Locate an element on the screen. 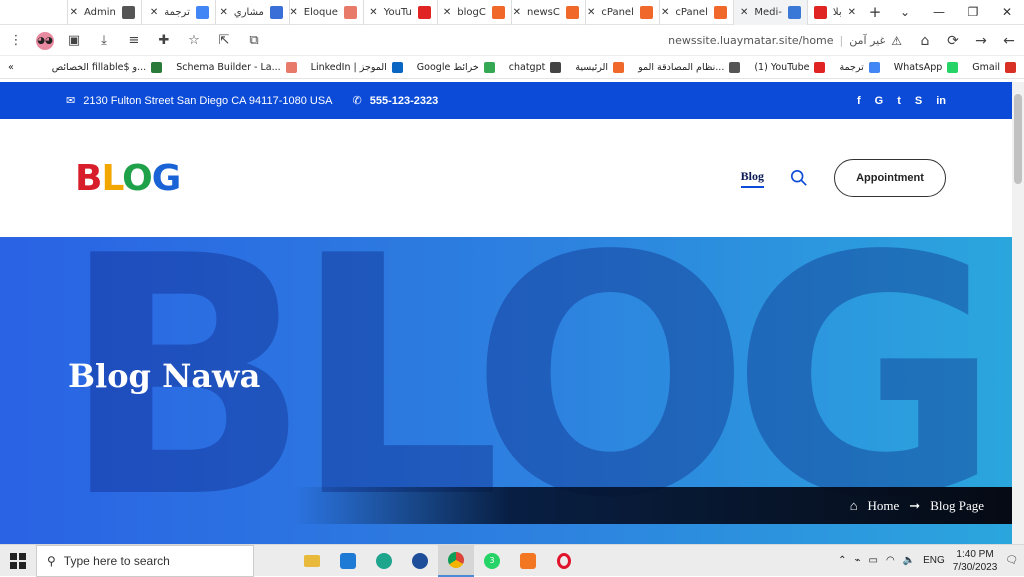 This screenshot has width=1024, height=577. not-secure-icon: ⚠ is located at coordinates (896, 41).